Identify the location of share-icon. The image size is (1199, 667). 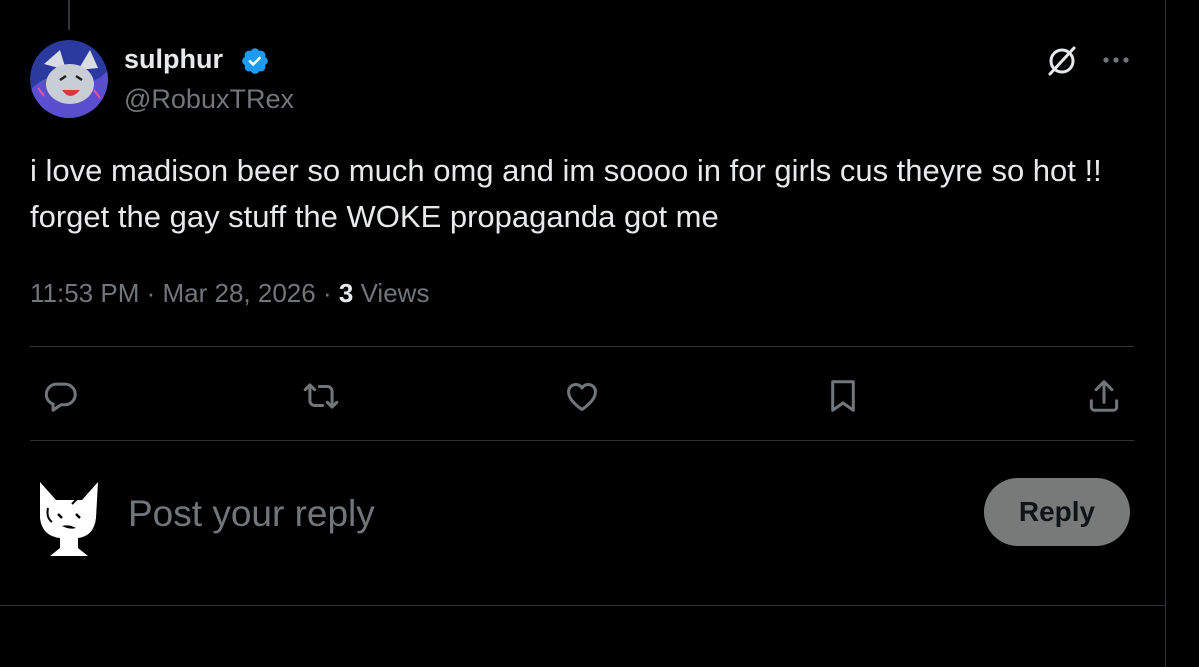
(1104, 396).